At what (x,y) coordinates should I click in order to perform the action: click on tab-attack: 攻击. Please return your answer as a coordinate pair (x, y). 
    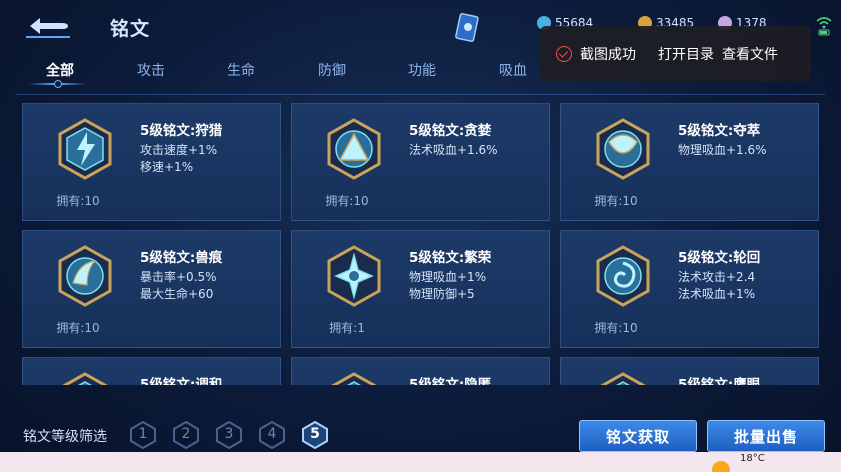
    Looking at the image, I should click on (151, 70).